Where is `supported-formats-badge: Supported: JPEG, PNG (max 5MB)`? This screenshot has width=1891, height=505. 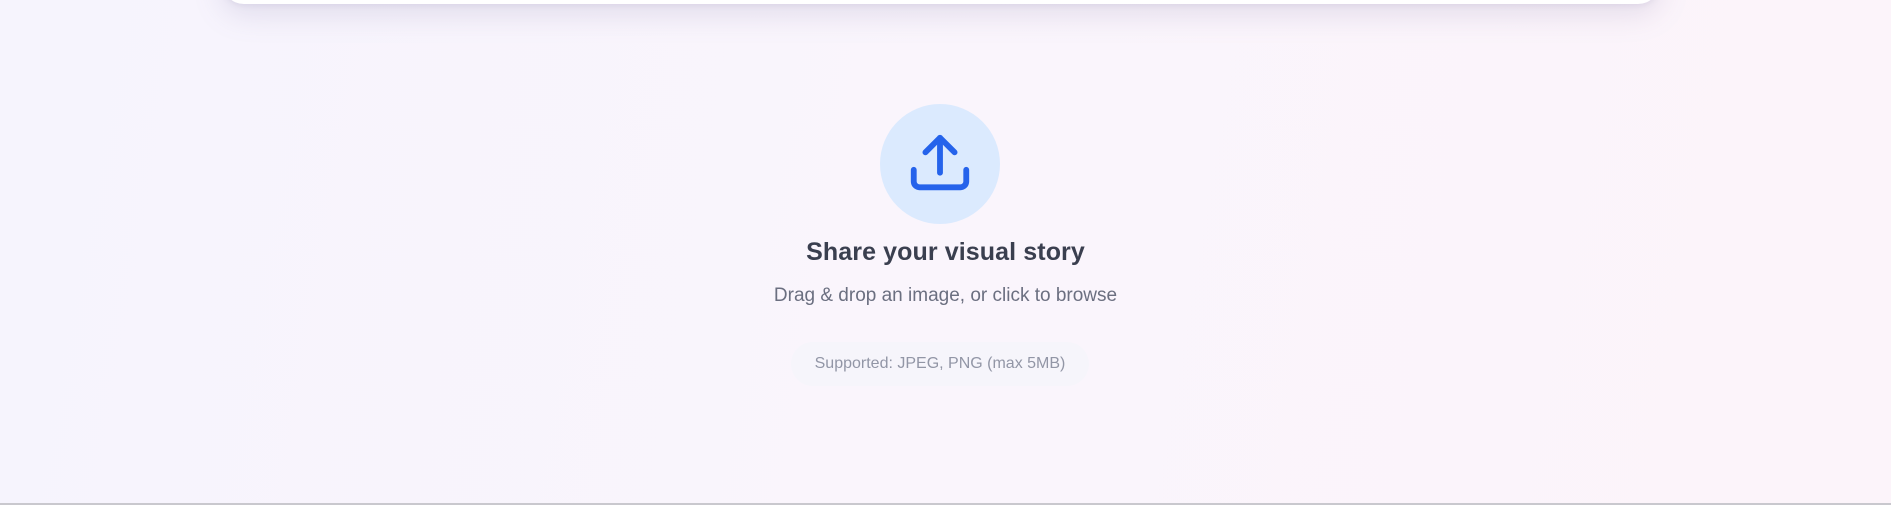 supported-formats-badge: Supported: JPEG, PNG (max 5MB) is located at coordinates (940, 364).